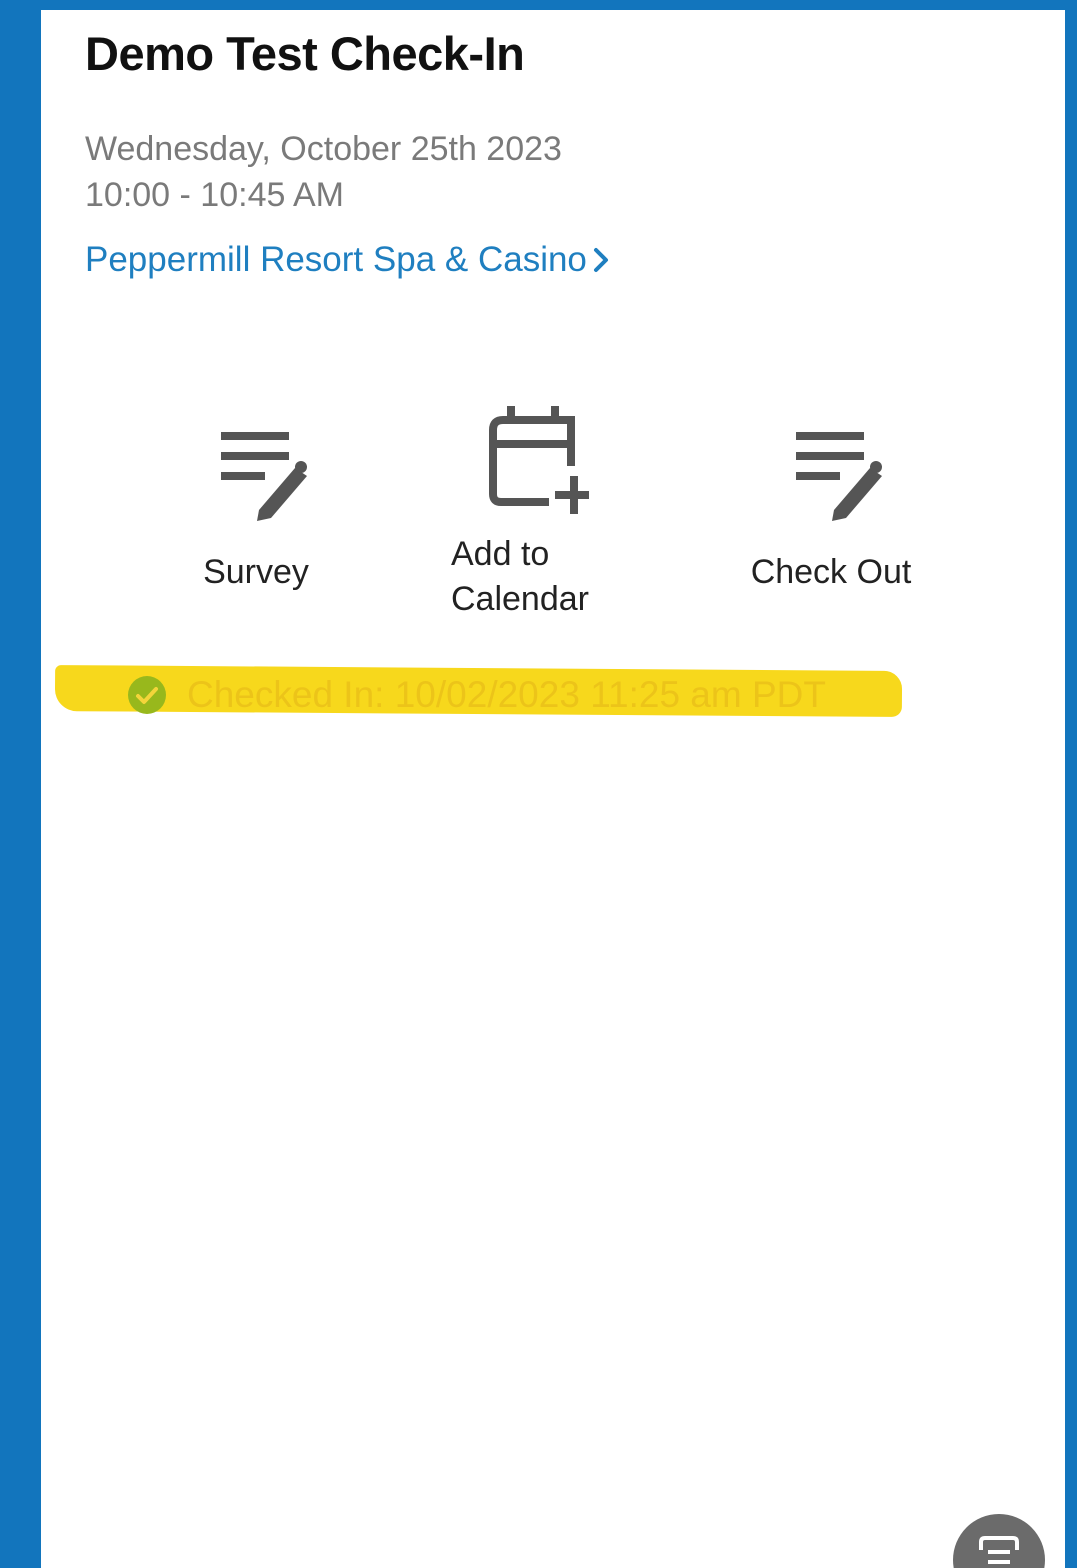  I want to click on venue-link: Peppermill Resort Spa & Casino, so click(348, 260).